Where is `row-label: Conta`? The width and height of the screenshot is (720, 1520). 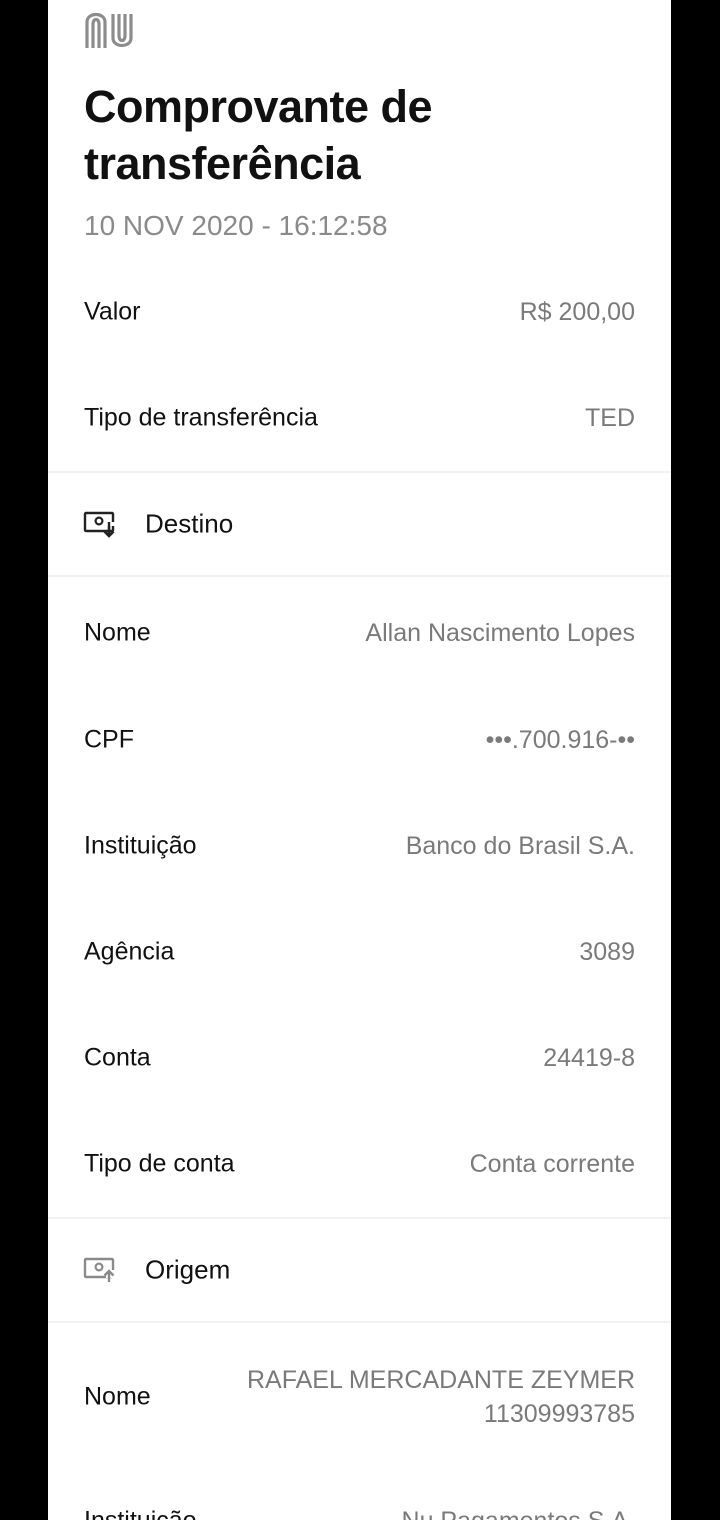
row-label: Conta is located at coordinates (117, 1057).